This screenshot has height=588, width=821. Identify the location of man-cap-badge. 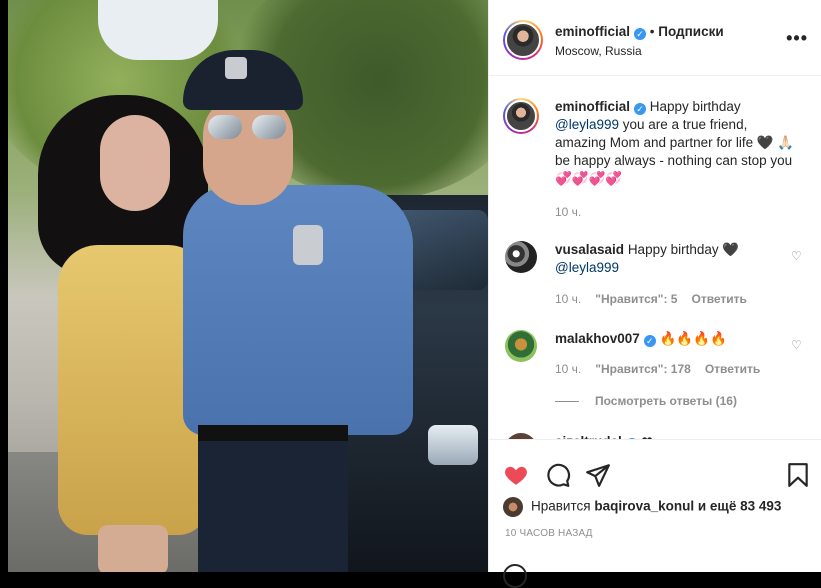
(236, 68).